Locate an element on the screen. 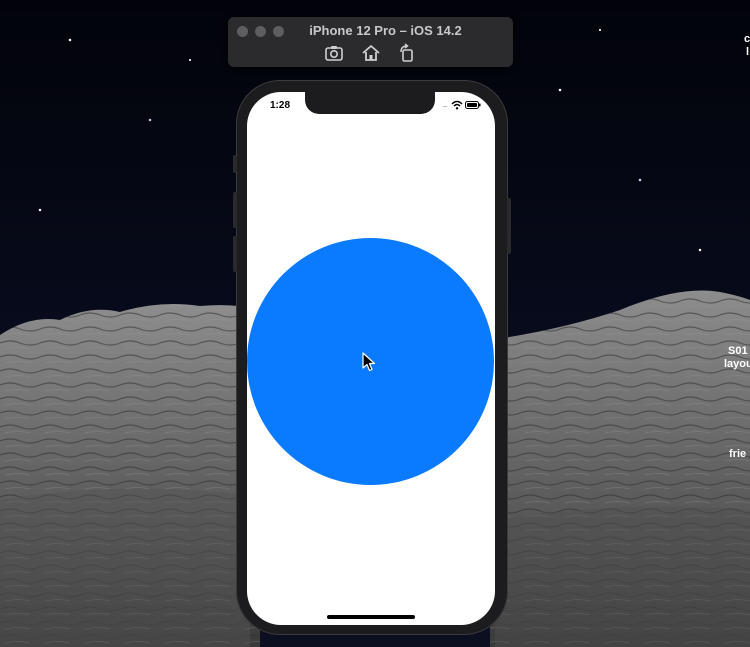  rotate-button is located at coordinates (407, 53).